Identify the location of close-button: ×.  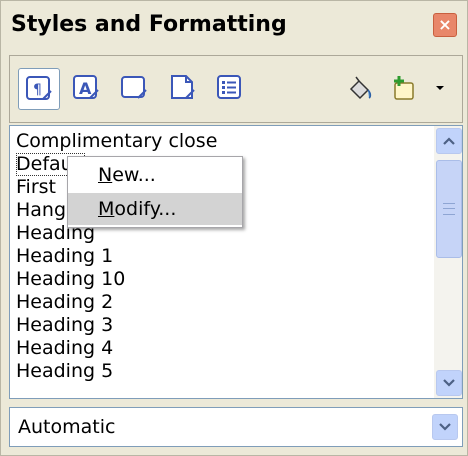
(445, 25).